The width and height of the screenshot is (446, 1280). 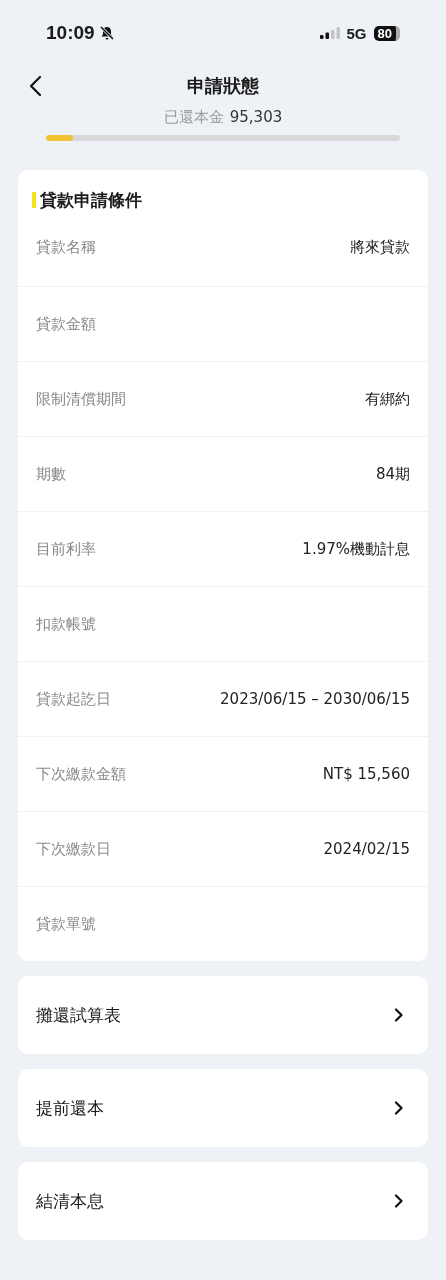 What do you see at coordinates (392, 474) in the screenshot?
I see `row-value: 84期` at bounding box center [392, 474].